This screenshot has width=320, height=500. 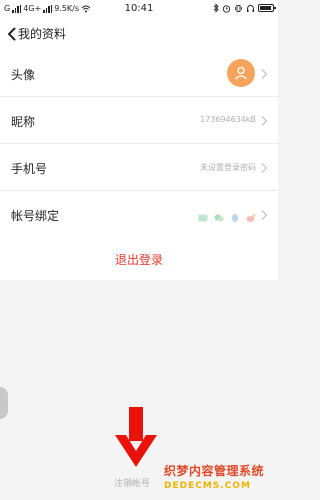 I want to click on nickname-row: 昵称 173694634kB, so click(x=139, y=120).